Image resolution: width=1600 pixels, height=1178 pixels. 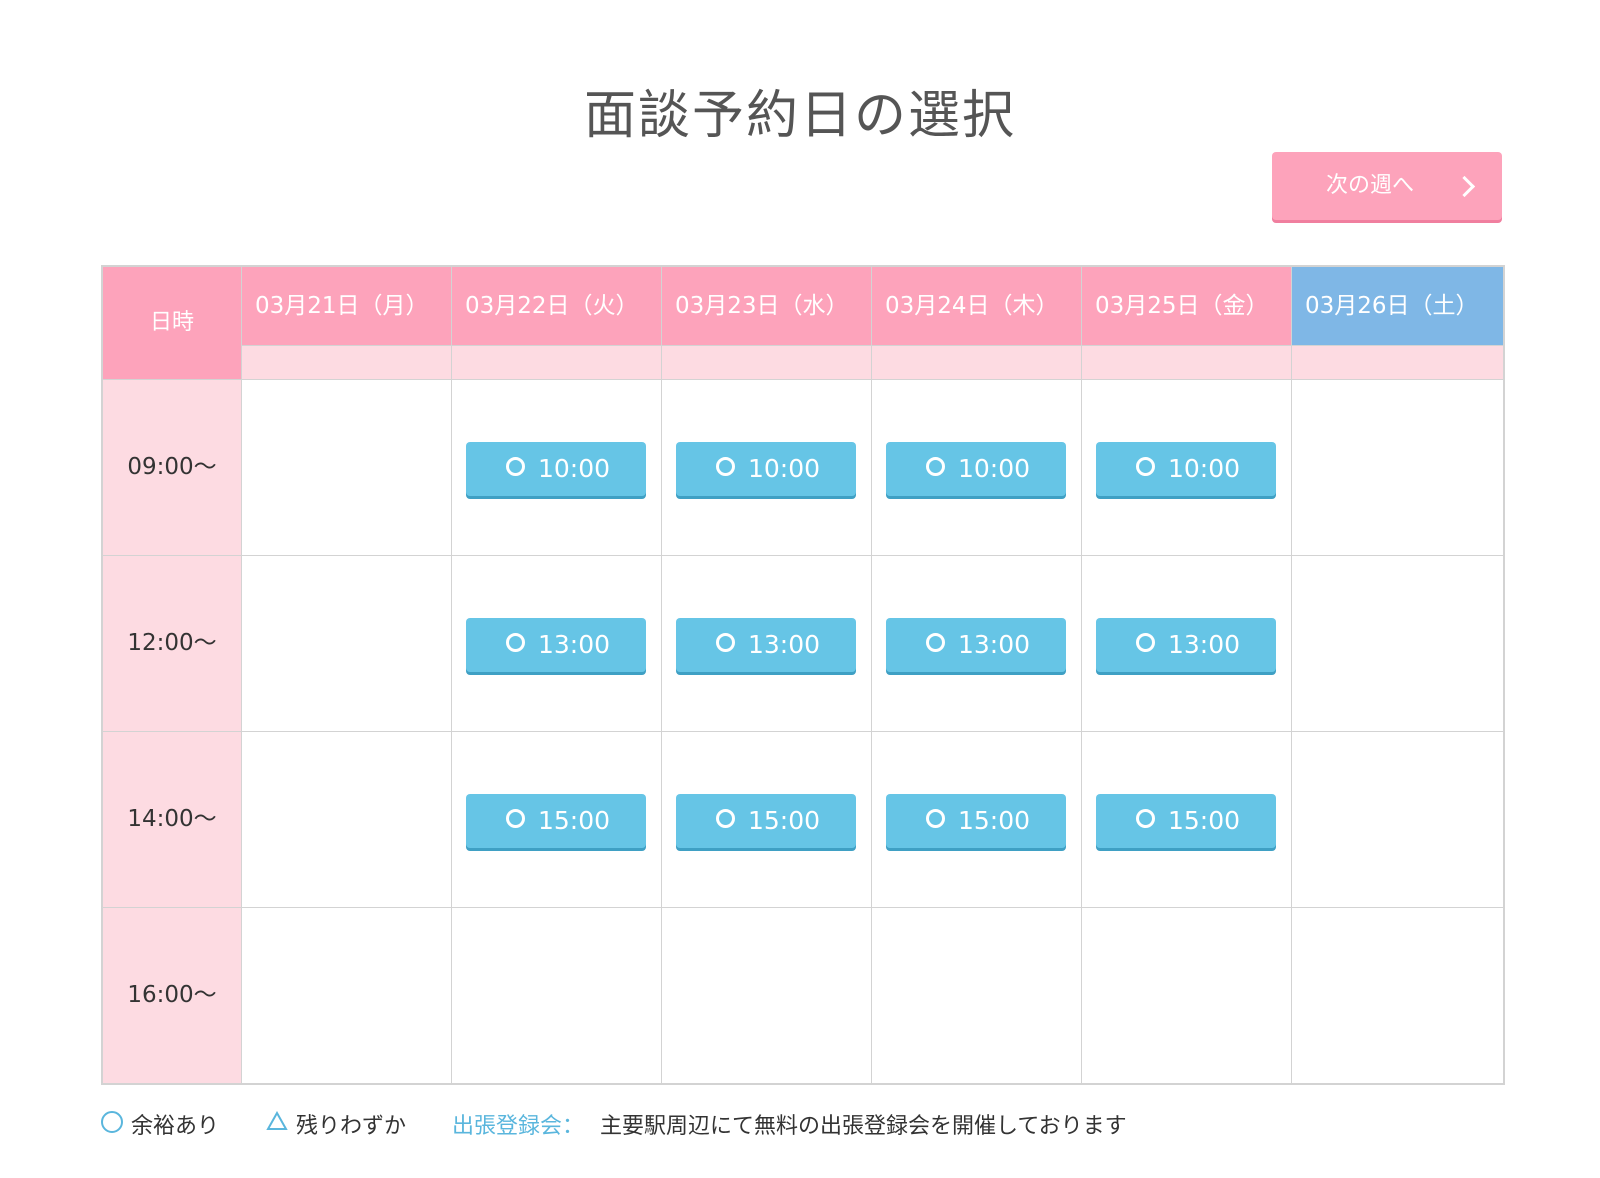 I want to click on legend-available: 余裕あり, so click(x=175, y=1126).